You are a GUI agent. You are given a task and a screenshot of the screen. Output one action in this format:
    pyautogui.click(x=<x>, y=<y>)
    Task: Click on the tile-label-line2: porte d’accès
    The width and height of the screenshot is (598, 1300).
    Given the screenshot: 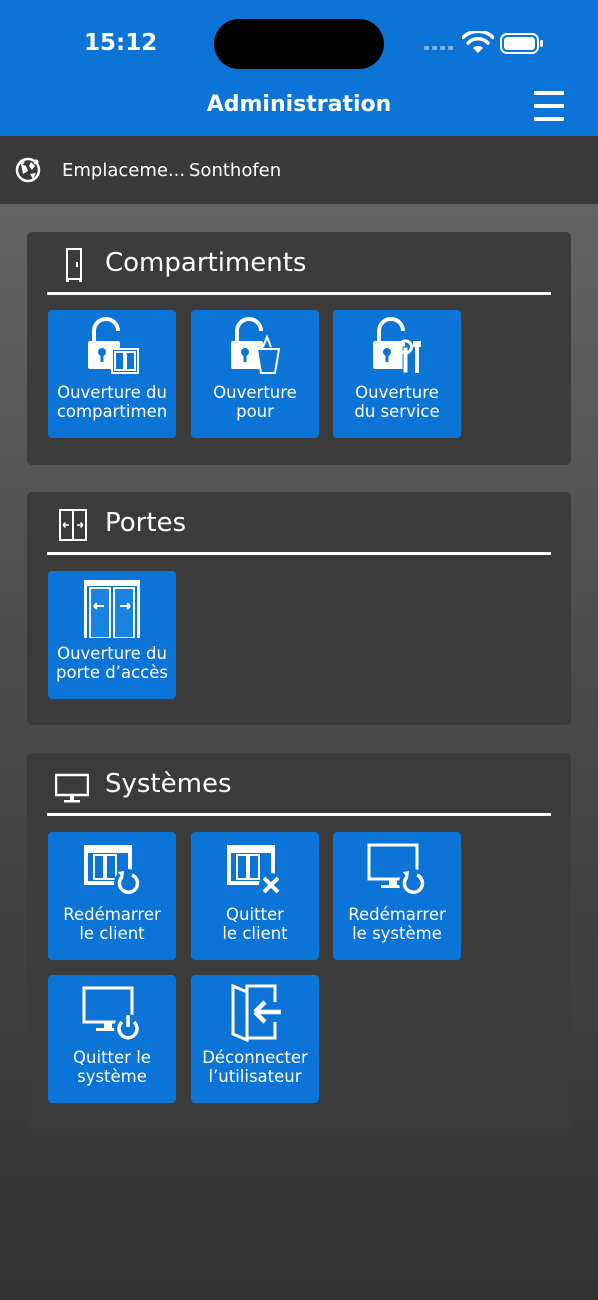 What is the action you would take?
    pyautogui.click(x=112, y=672)
    